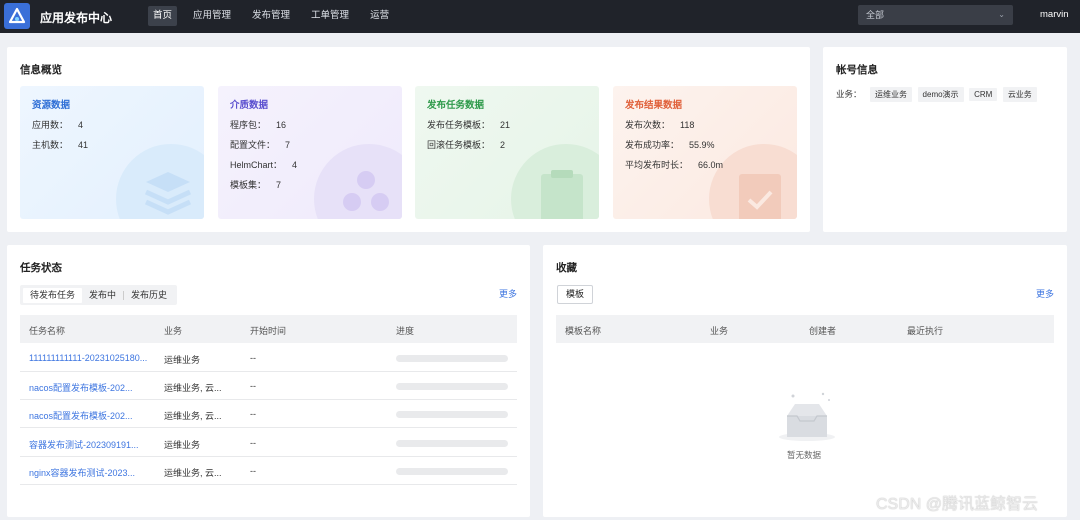 The width and height of the screenshot is (1080, 520). Describe the element at coordinates (17, 16) in the screenshot. I see `logo-icon` at that location.